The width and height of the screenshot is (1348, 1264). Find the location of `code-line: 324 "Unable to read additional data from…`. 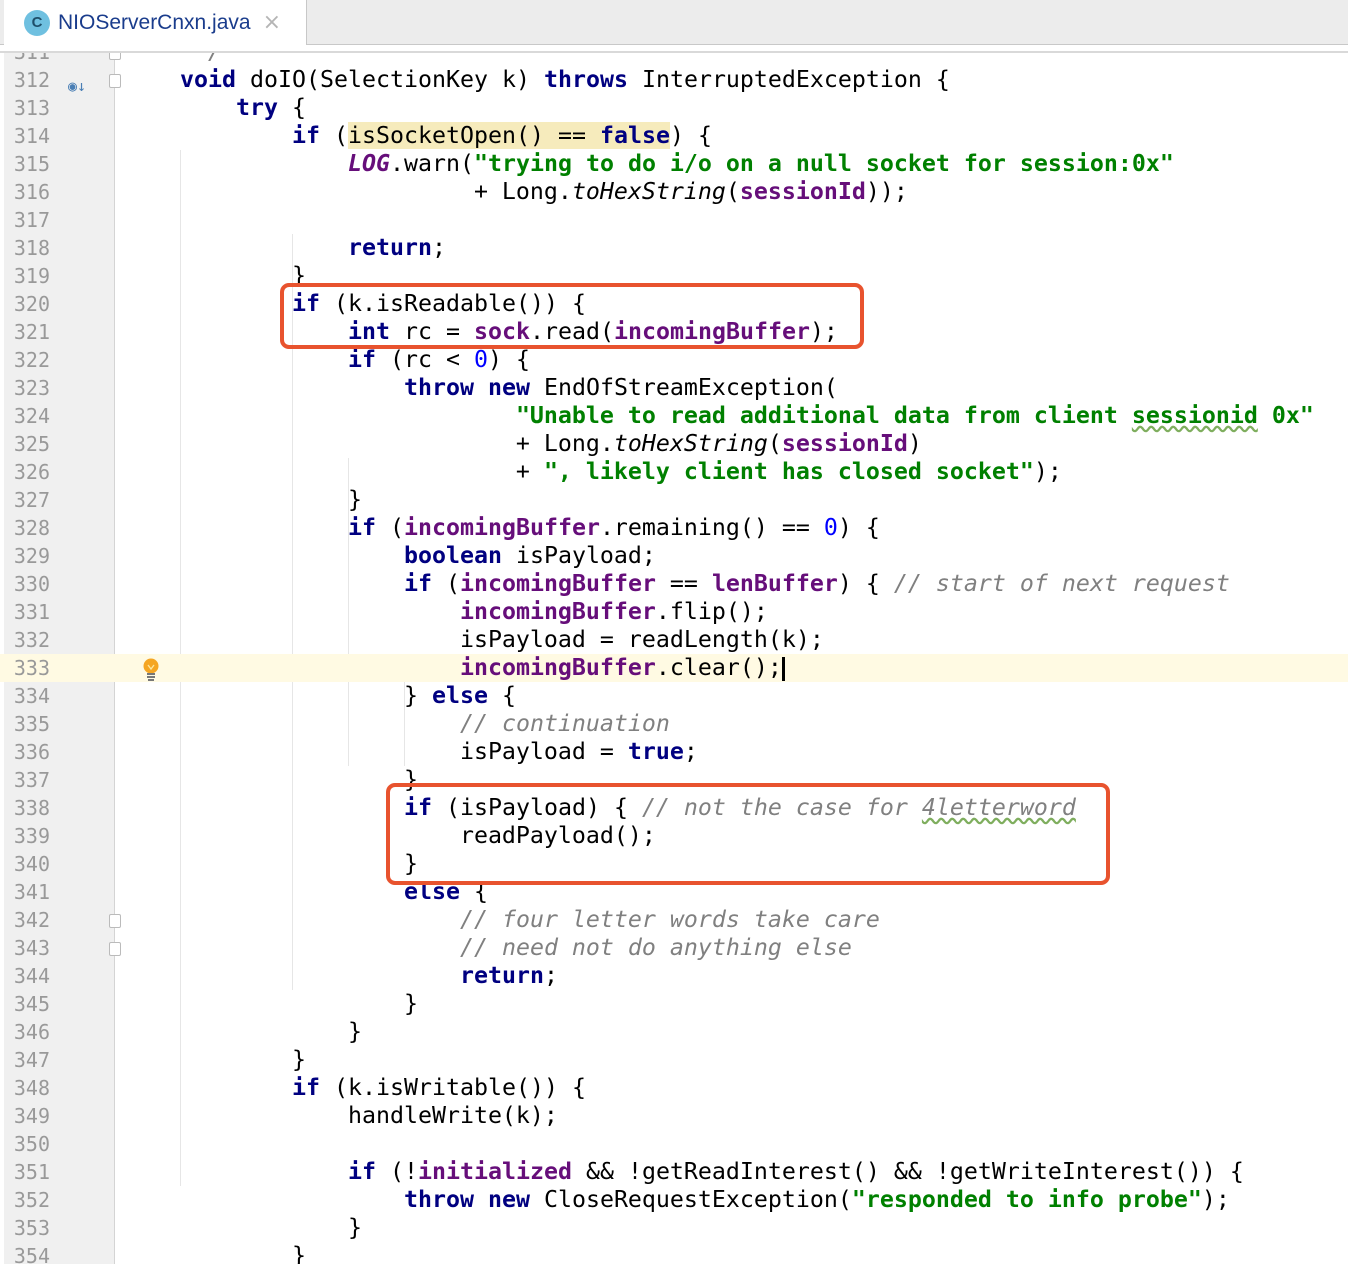

code-line: 324 "Unable to read additional data from… is located at coordinates (674, 416).